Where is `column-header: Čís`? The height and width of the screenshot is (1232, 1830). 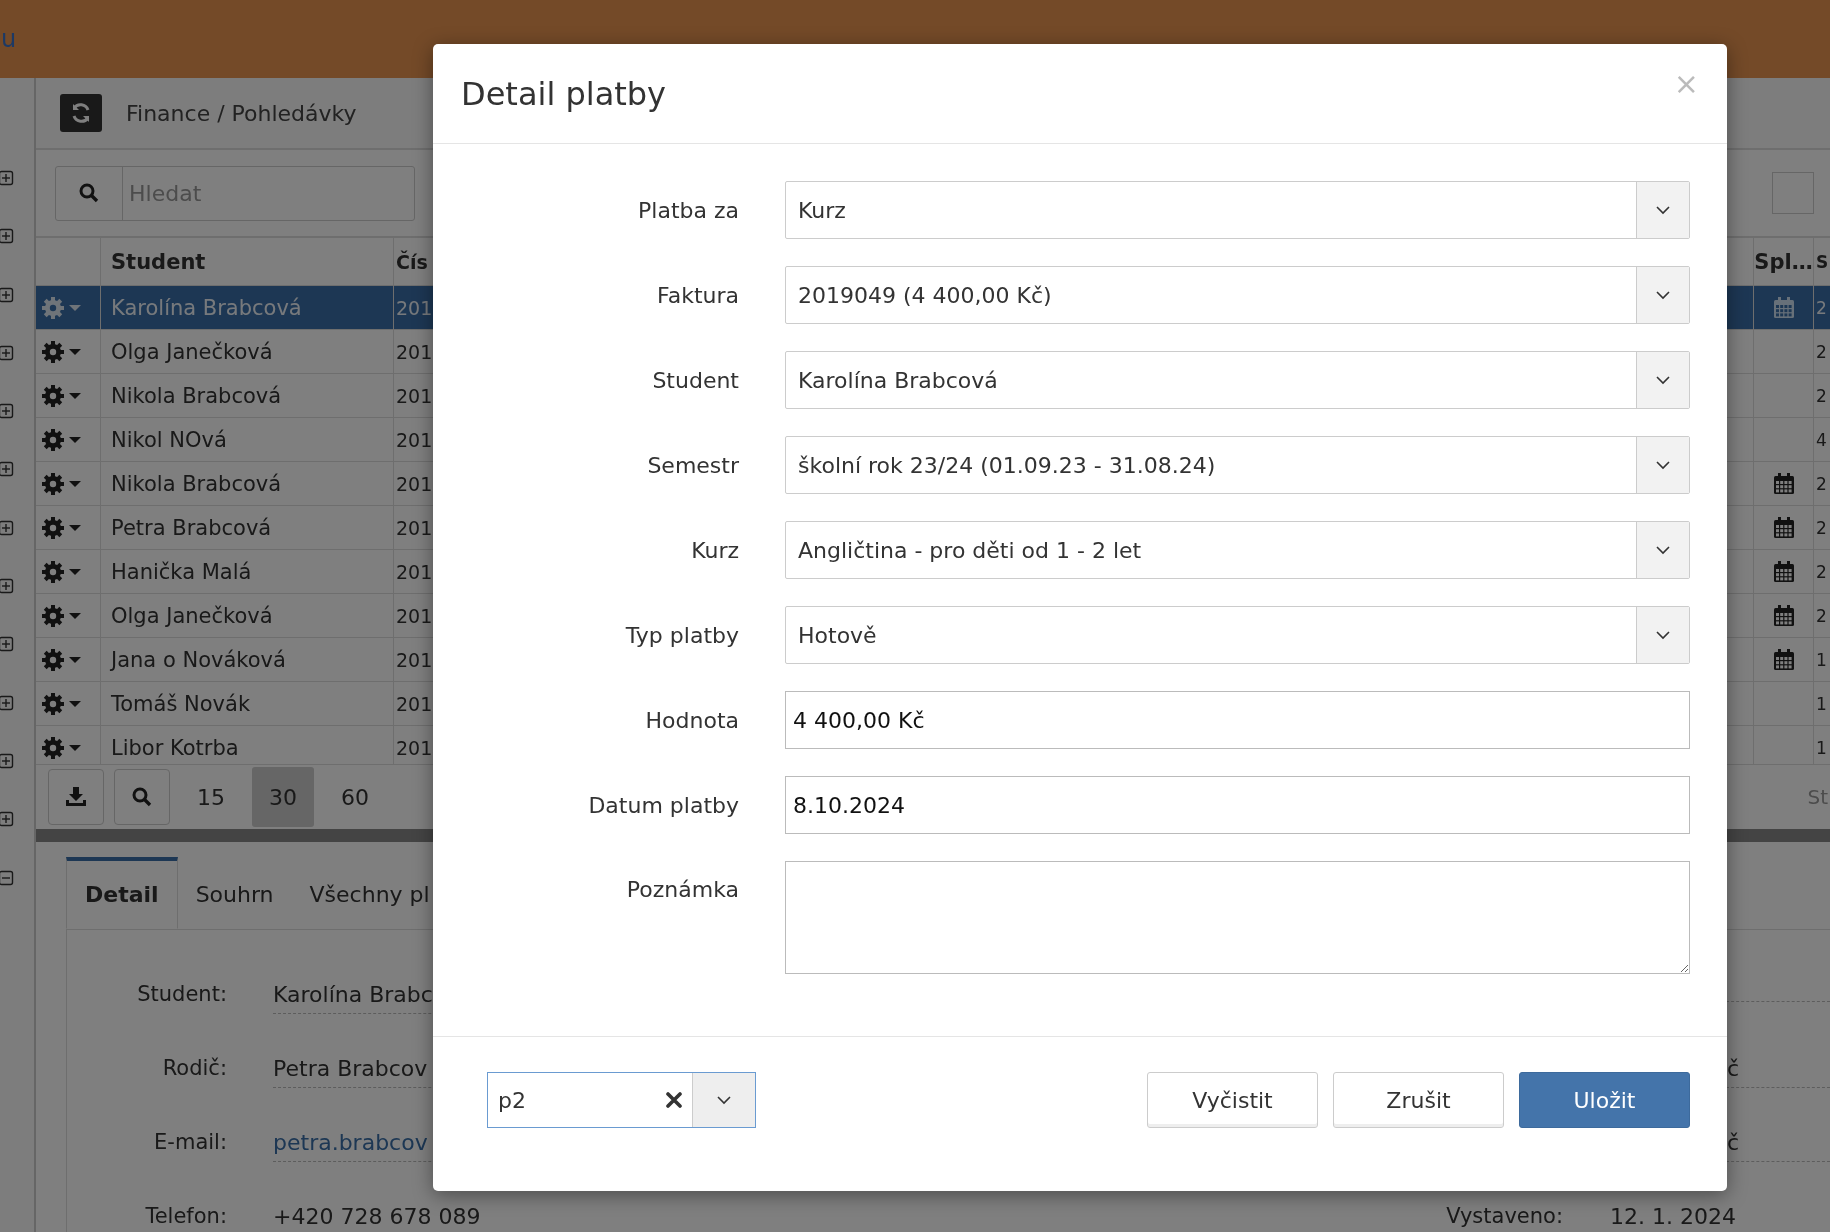 column-header: Čís is located at coordinates (412, 261).